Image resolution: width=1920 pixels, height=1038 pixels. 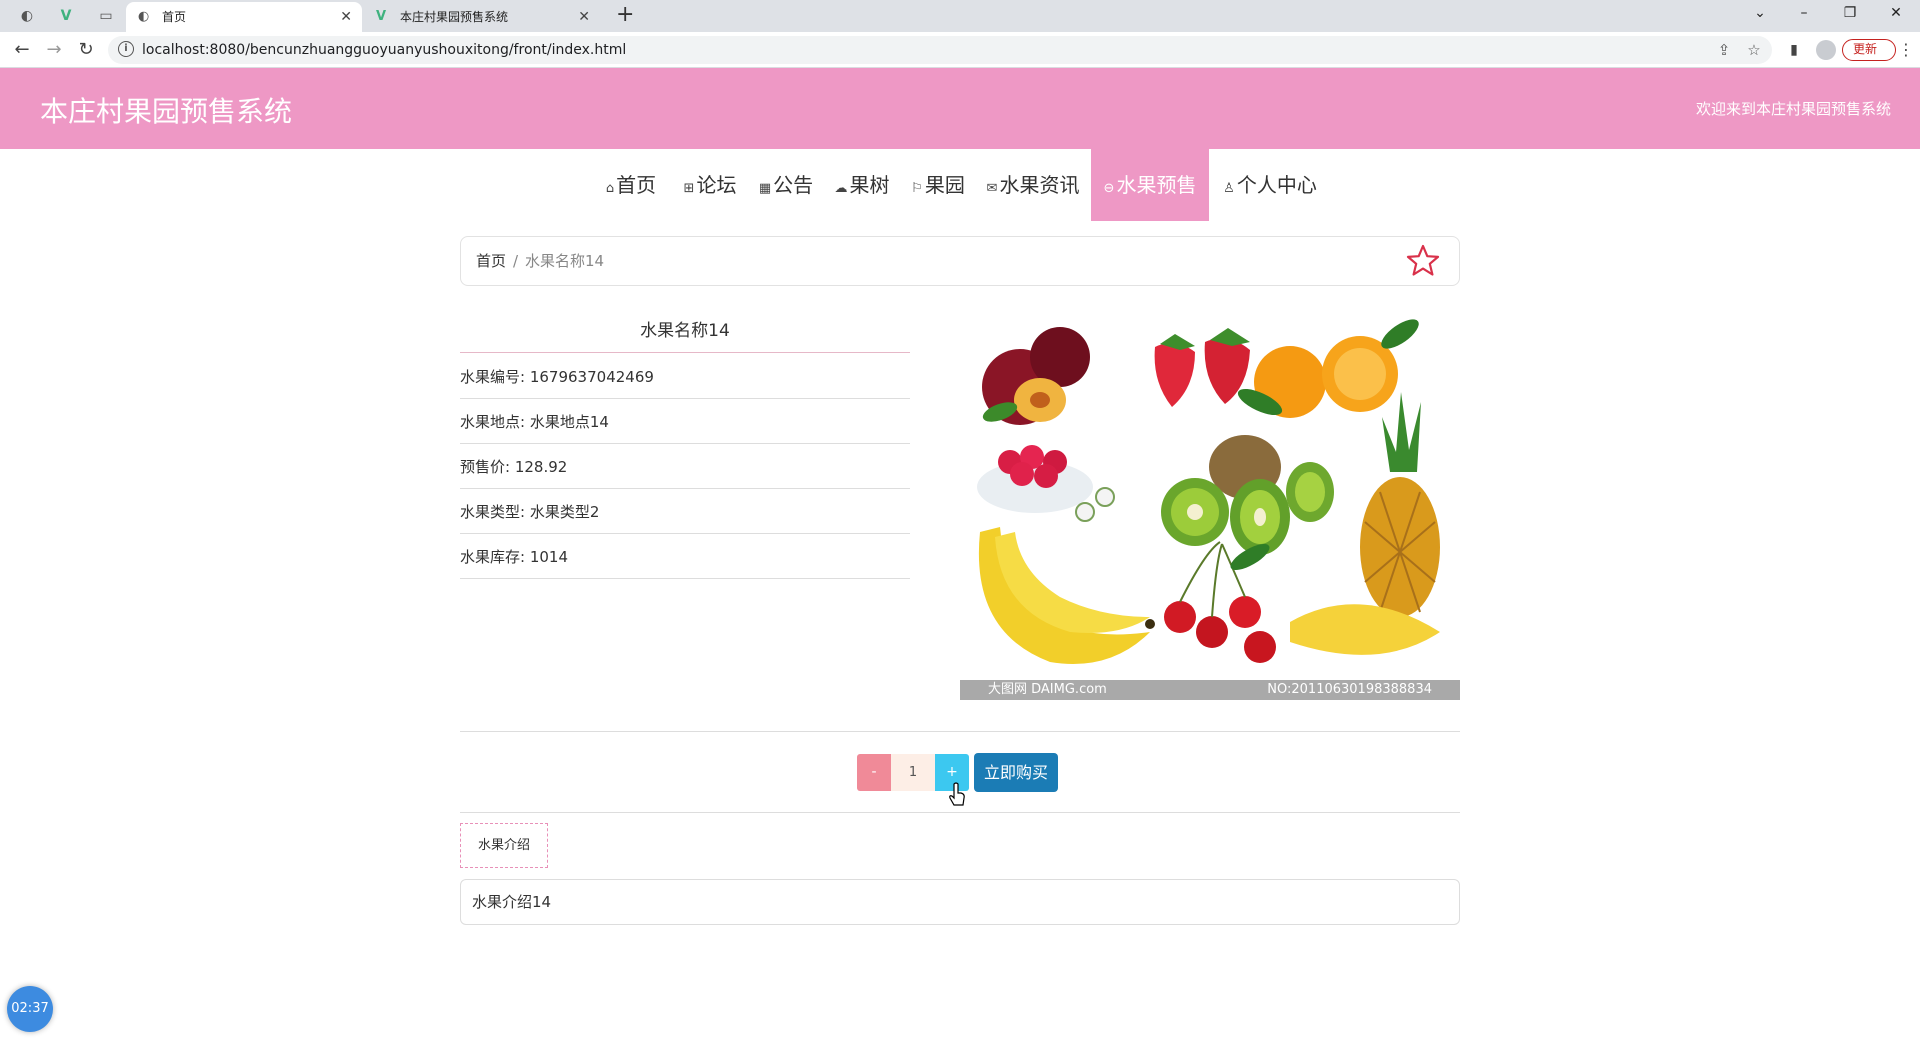 I want to click on hand-cursor-icon, so click(x=957, y=794).